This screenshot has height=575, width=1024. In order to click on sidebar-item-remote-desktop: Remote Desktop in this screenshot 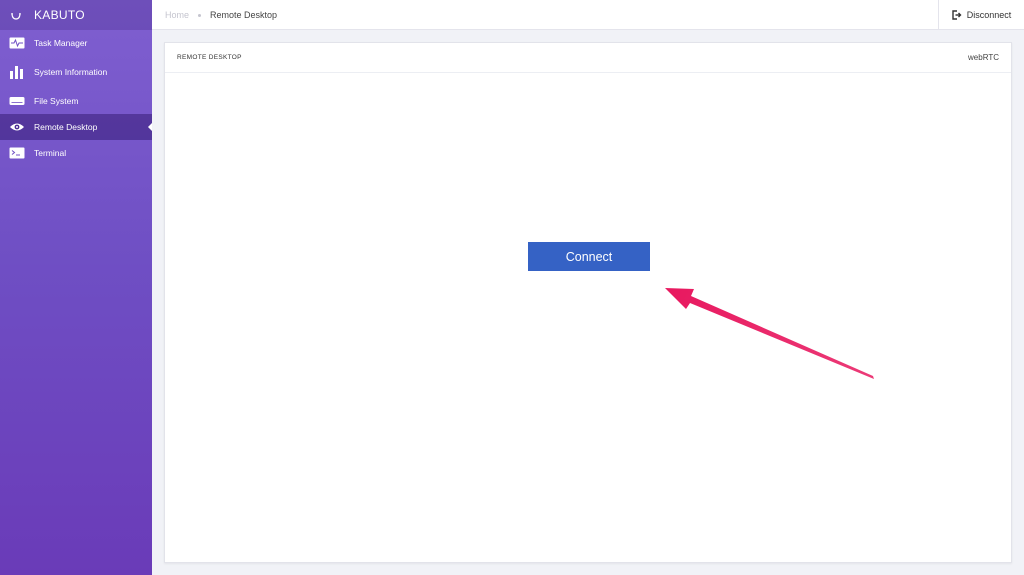, I will do `click(76, 127)`.